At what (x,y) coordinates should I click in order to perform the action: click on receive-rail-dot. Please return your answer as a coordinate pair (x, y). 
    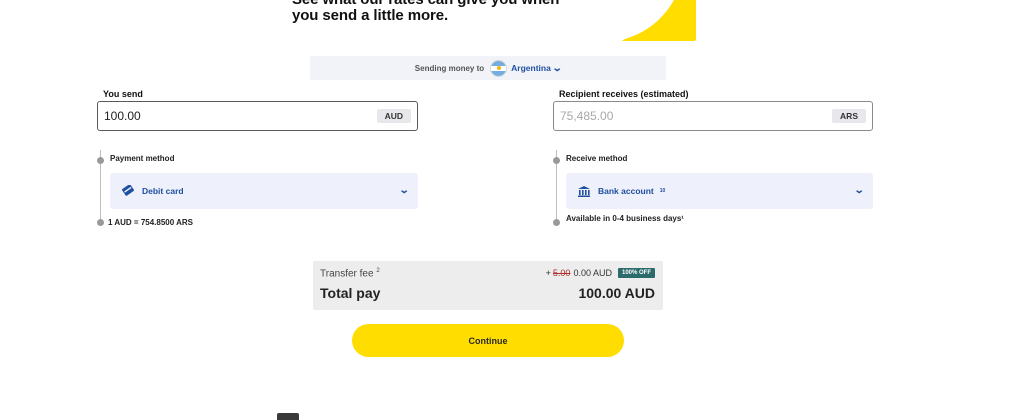
    Looking at the image, I should click on (556, 160).